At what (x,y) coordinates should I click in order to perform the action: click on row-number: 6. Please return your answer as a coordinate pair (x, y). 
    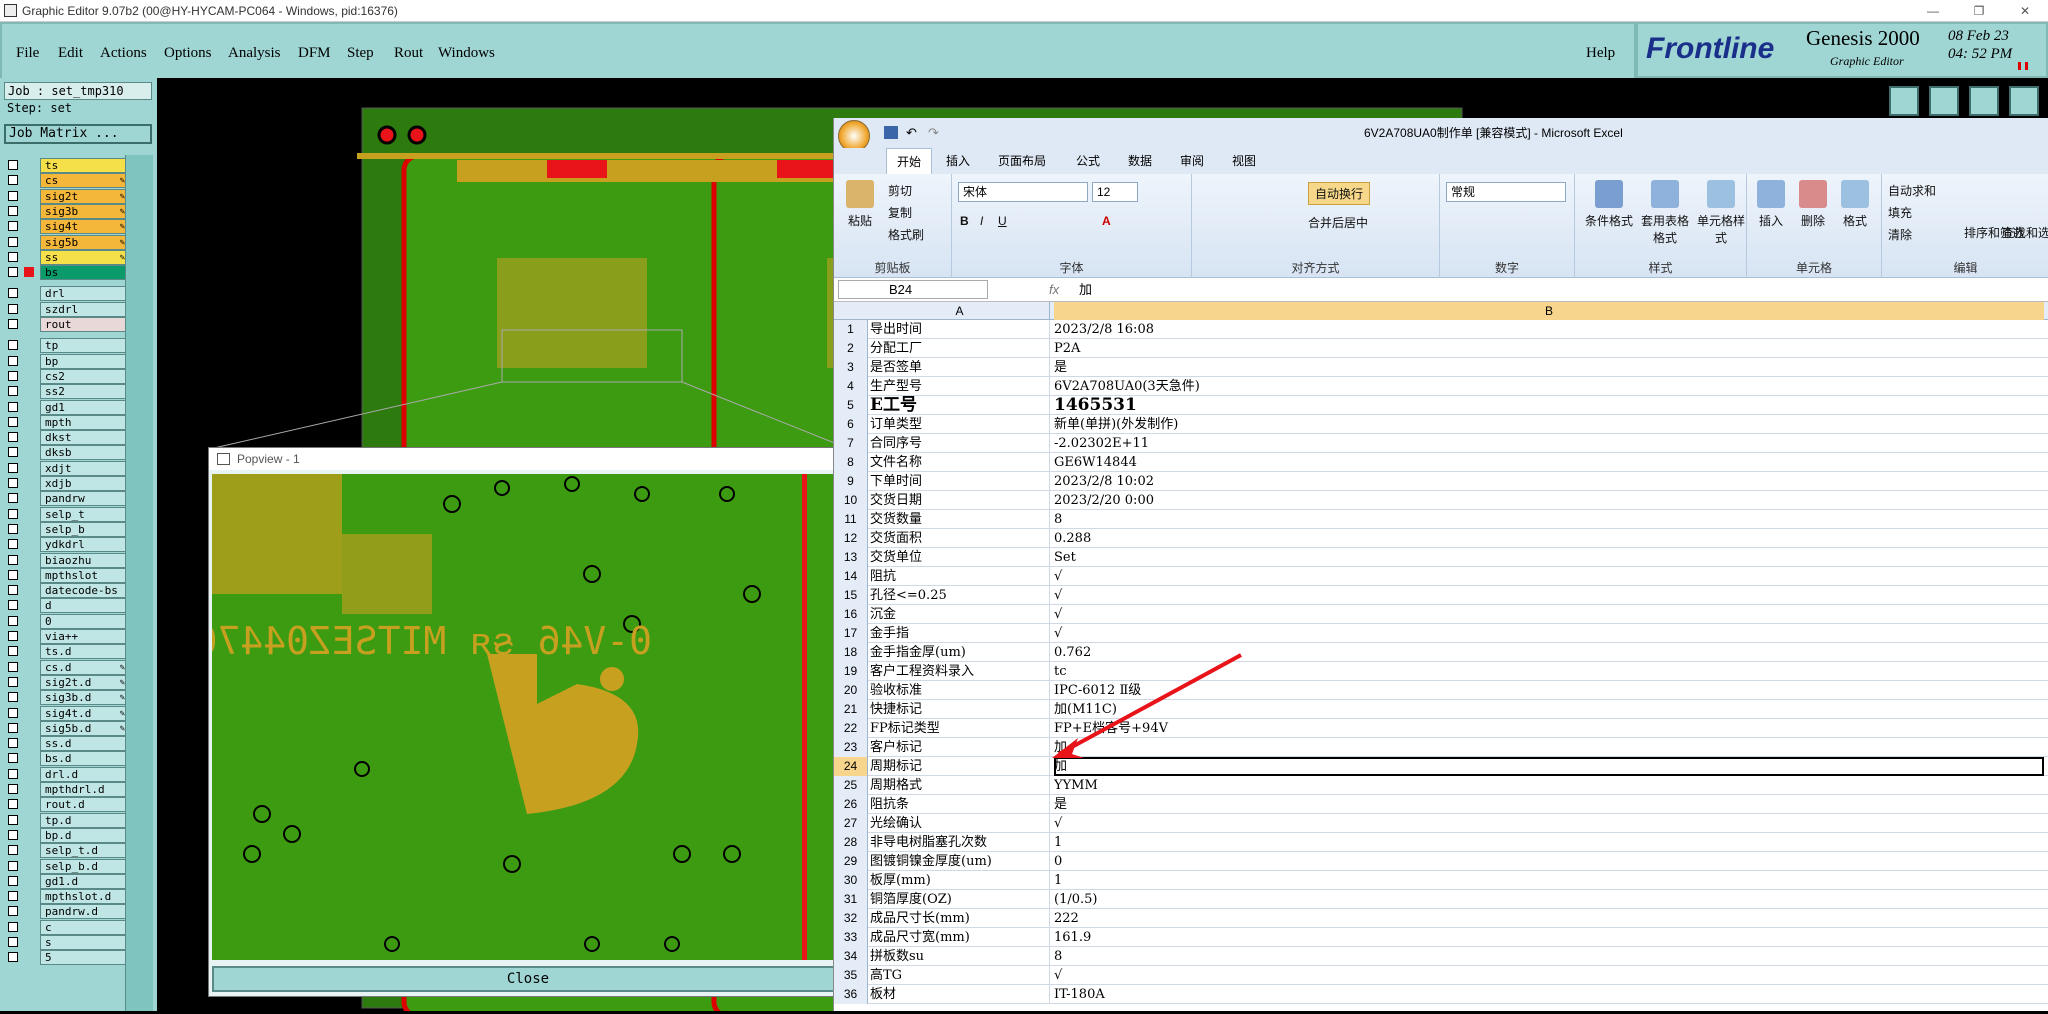
    Looking at the image, I should click on (851, 424).